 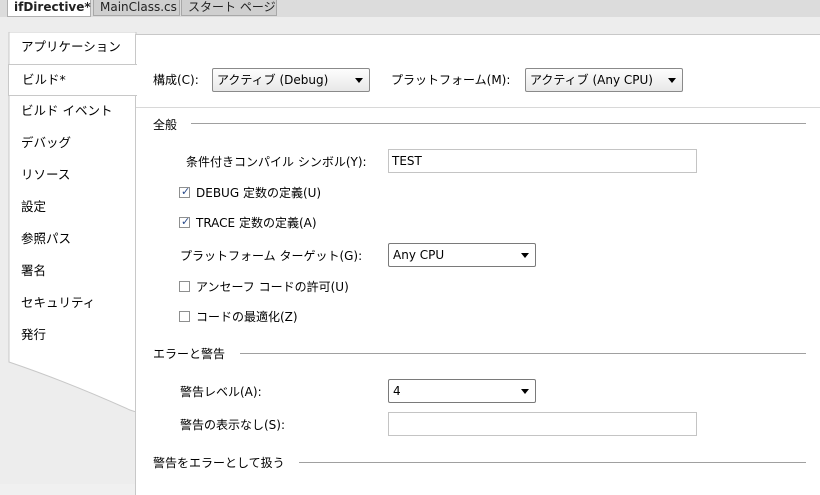 I want to click on config-separator, so click(x=478, y=107).